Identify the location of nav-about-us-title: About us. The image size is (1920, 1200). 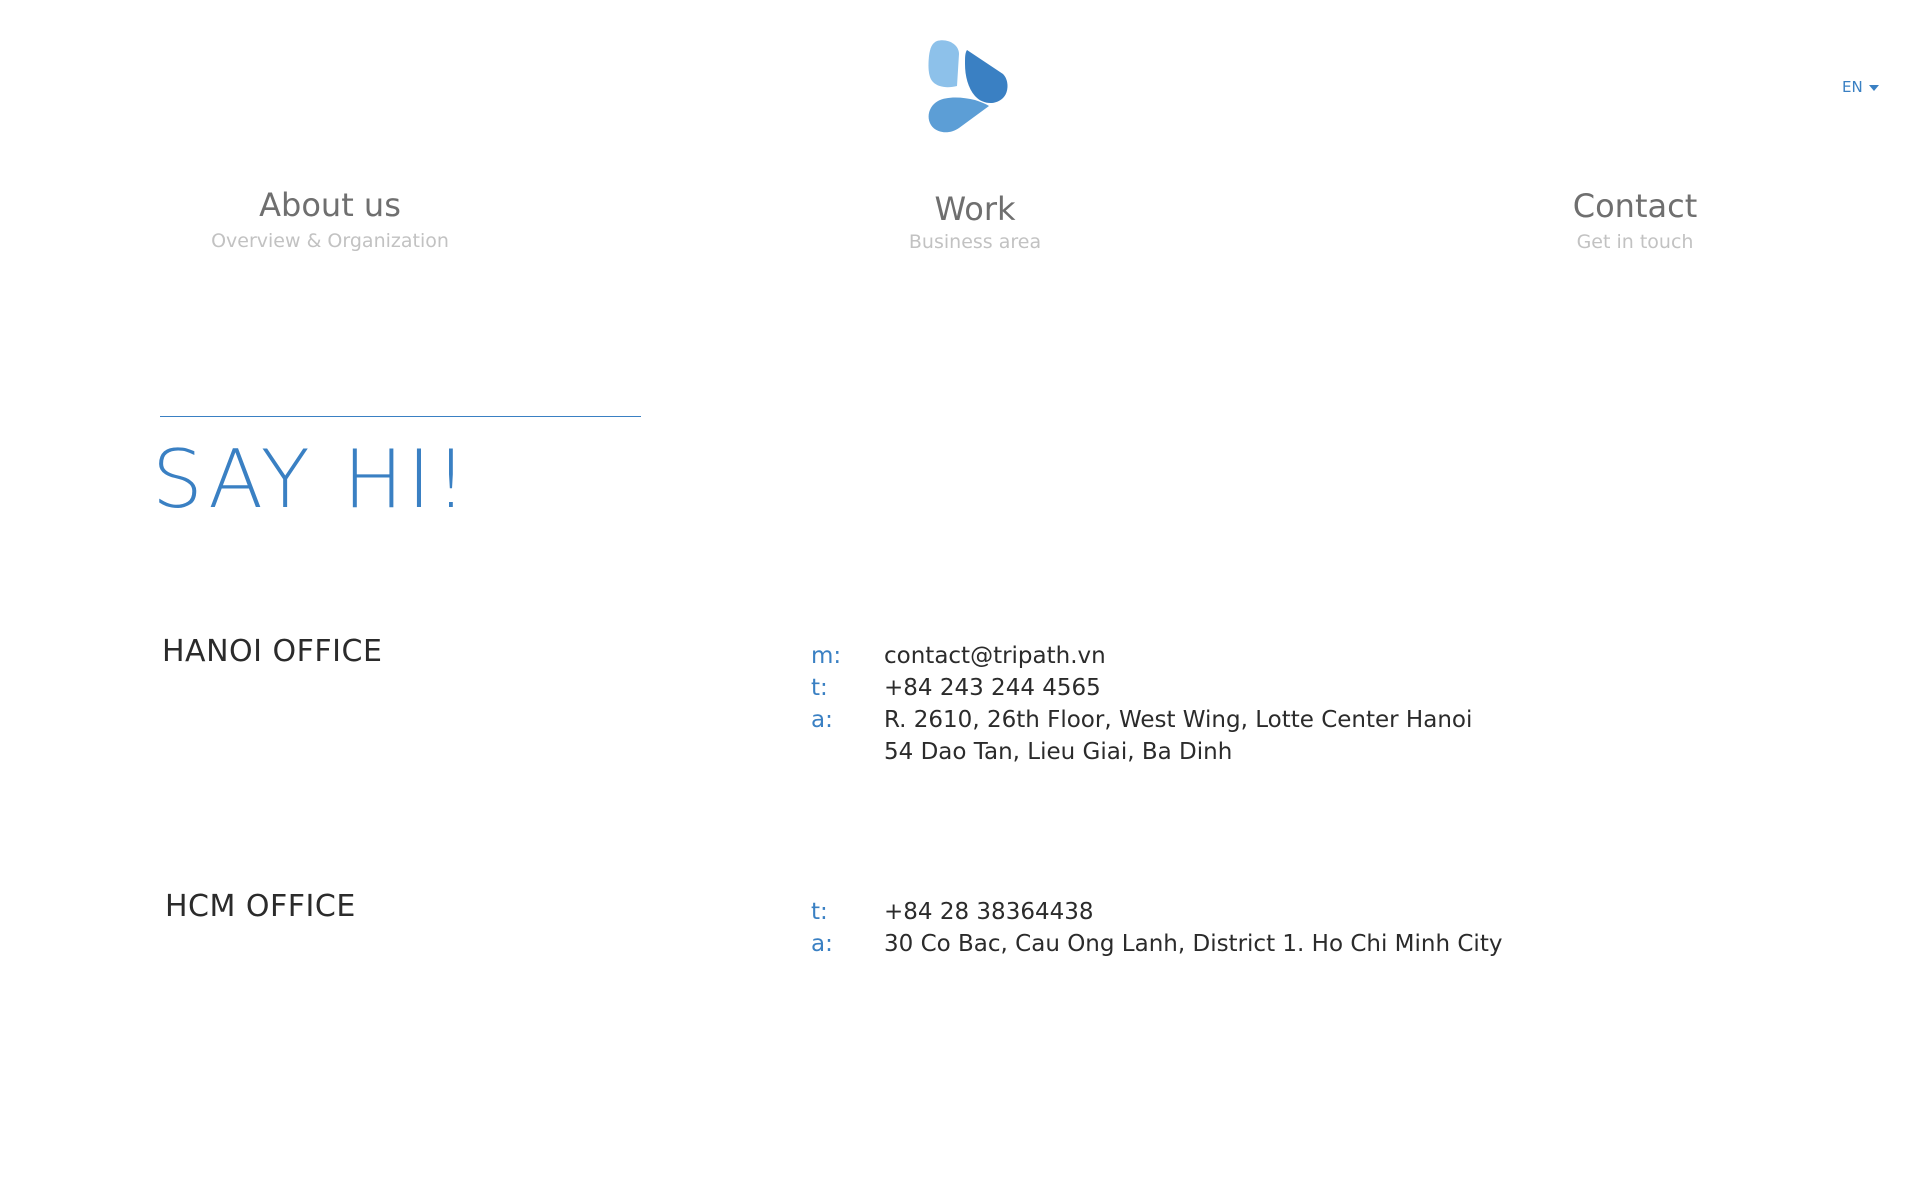
(330, 205).